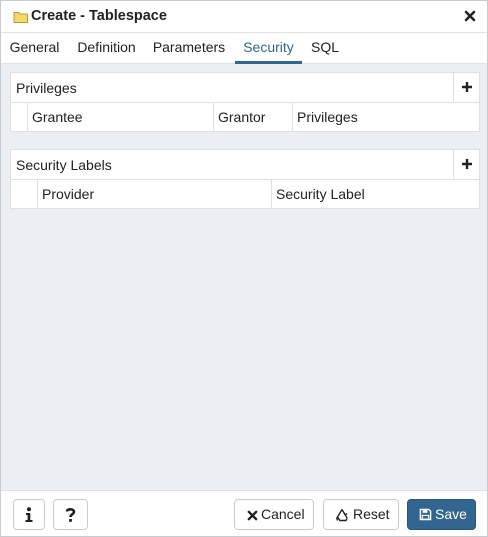 This screenshot has width=488, height=537. I want to click on privileges-panel: Privileges Grantee Grantor Privileges, so click(245, 102).